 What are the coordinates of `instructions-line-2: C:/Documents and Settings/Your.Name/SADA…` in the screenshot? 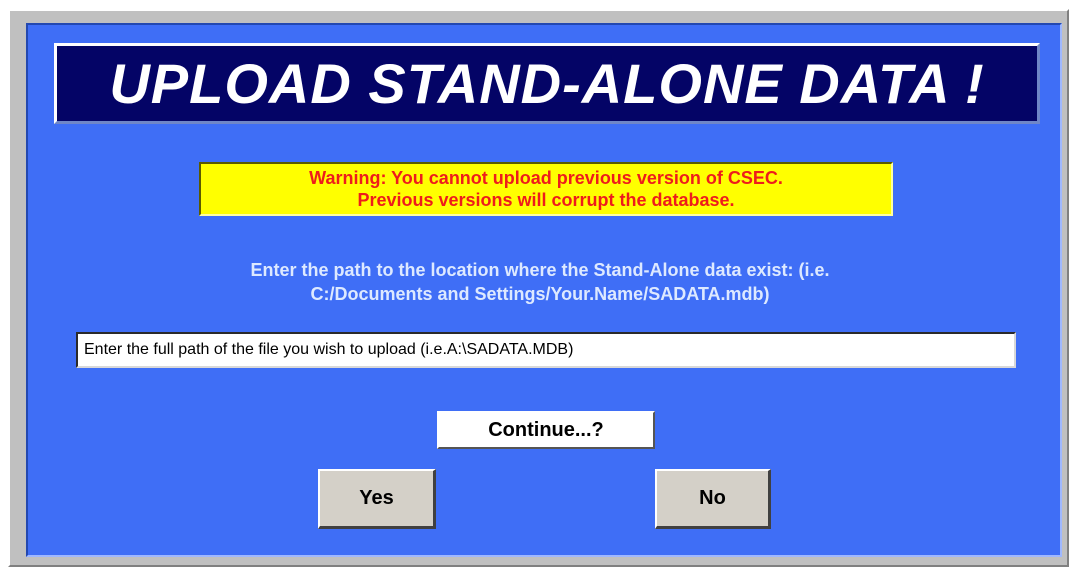 It's located at (540, 294).